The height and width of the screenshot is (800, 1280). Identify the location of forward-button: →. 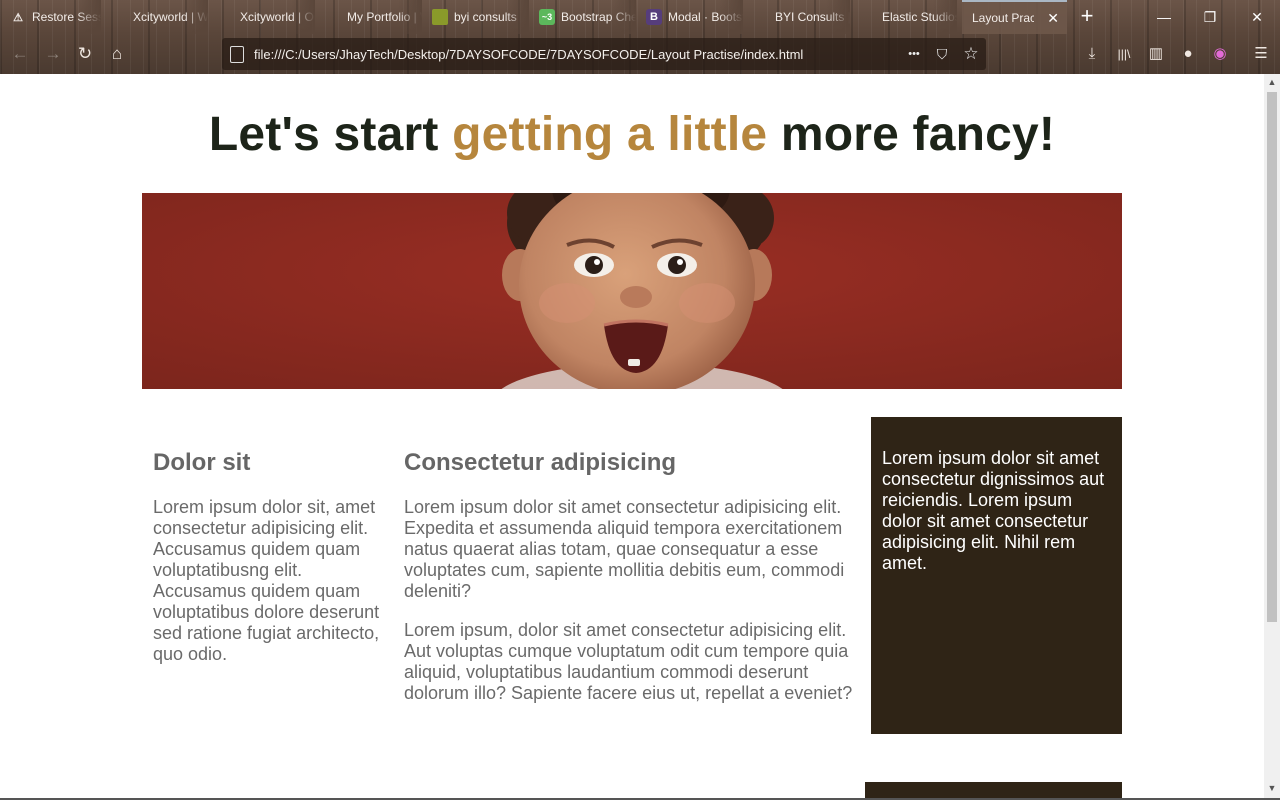
(53, 54).